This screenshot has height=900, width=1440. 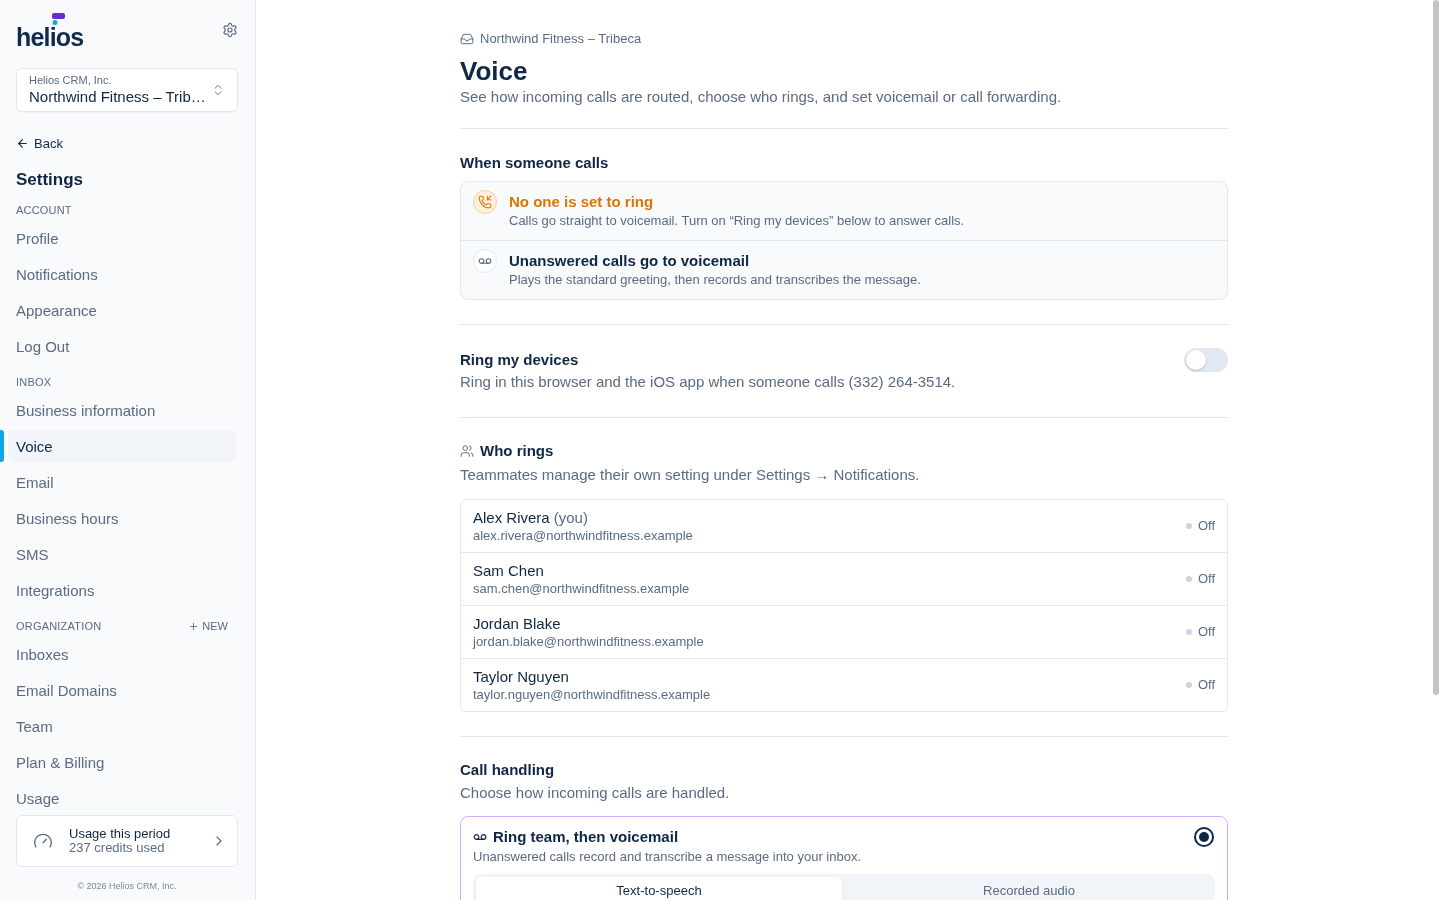 What do you see at coordinates (59, 626) in the screenshot?
I see `section-heading: ORGANIZATION` at bounding box center [59, 626].